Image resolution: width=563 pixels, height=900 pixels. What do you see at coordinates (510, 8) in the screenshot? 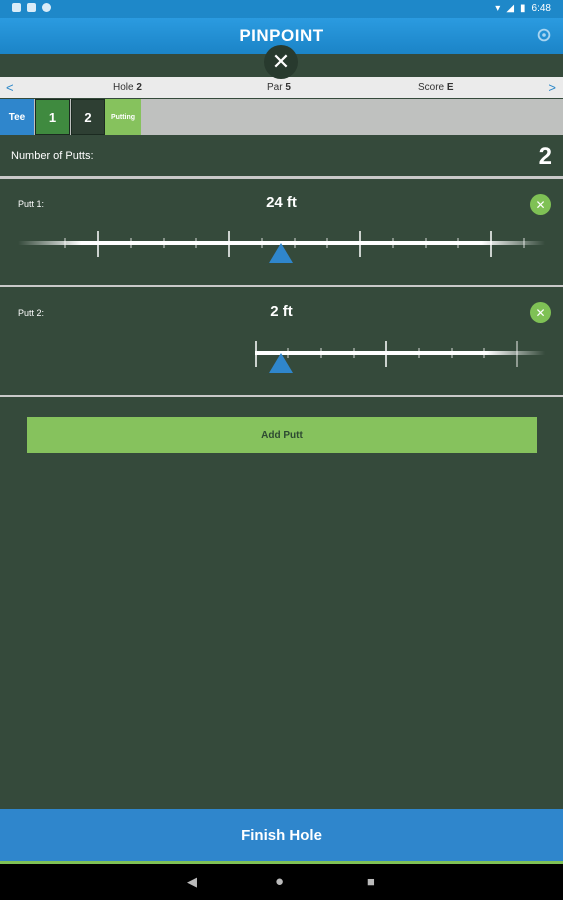
I see `signal-icon: ◢` at bounding box center [510, 8].